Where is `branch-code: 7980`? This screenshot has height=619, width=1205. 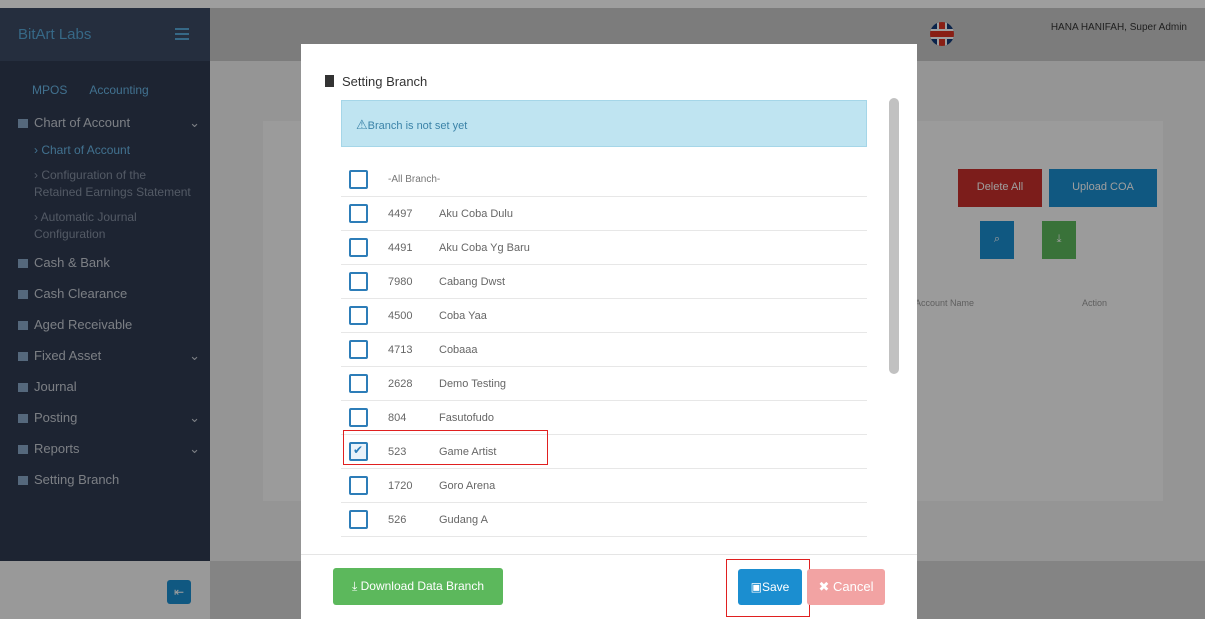 branch-code: 7980 is located at coordinates (400, 282).